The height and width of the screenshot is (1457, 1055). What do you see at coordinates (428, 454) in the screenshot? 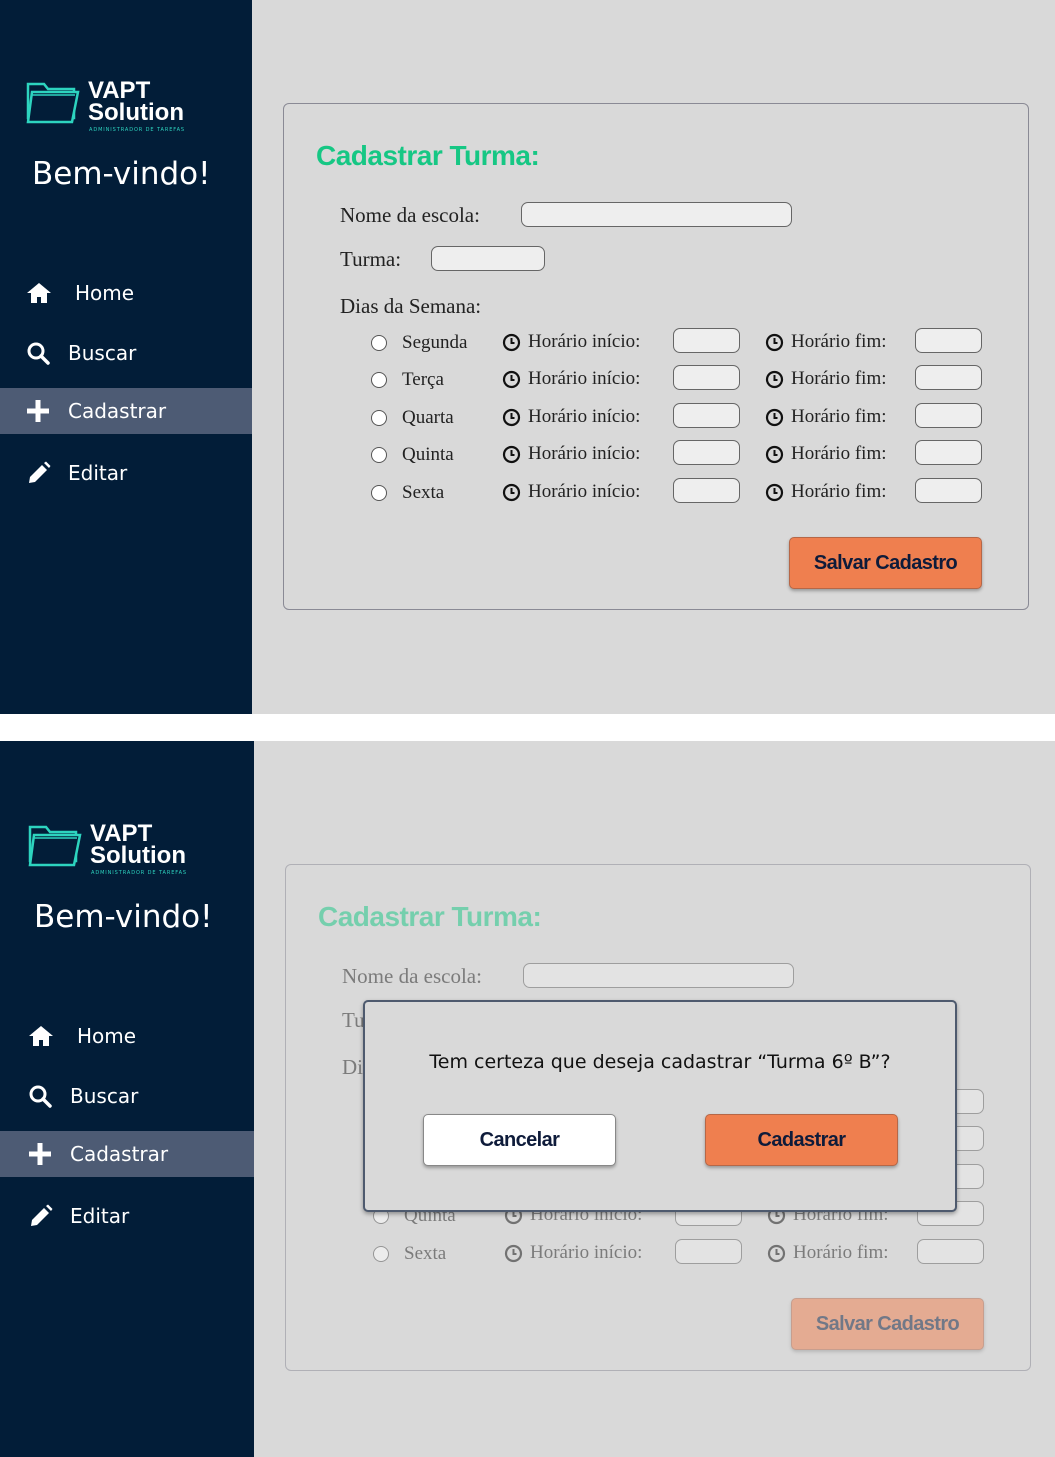
I see `day-name: Quinta` at bounding box center [428, 454].